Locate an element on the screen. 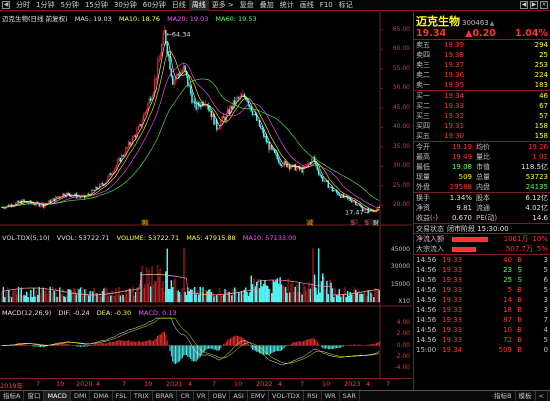 This screenshot has height=401, width=550. close-icon: × is located at coordinates (544, 5).